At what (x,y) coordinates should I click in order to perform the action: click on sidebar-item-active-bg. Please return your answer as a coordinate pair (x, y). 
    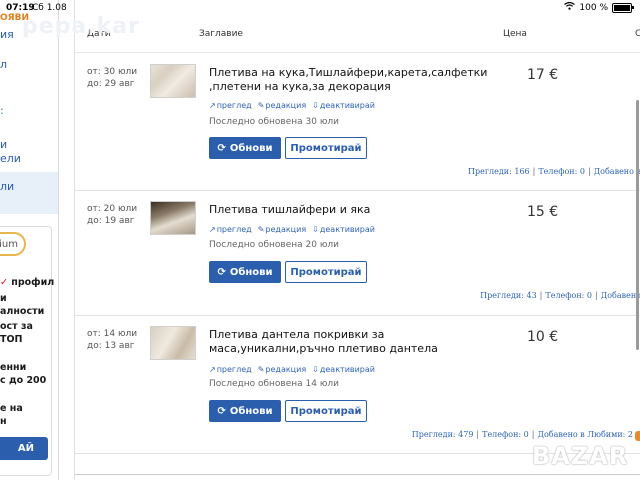
    Looking at the image, I should click on (29, 193).